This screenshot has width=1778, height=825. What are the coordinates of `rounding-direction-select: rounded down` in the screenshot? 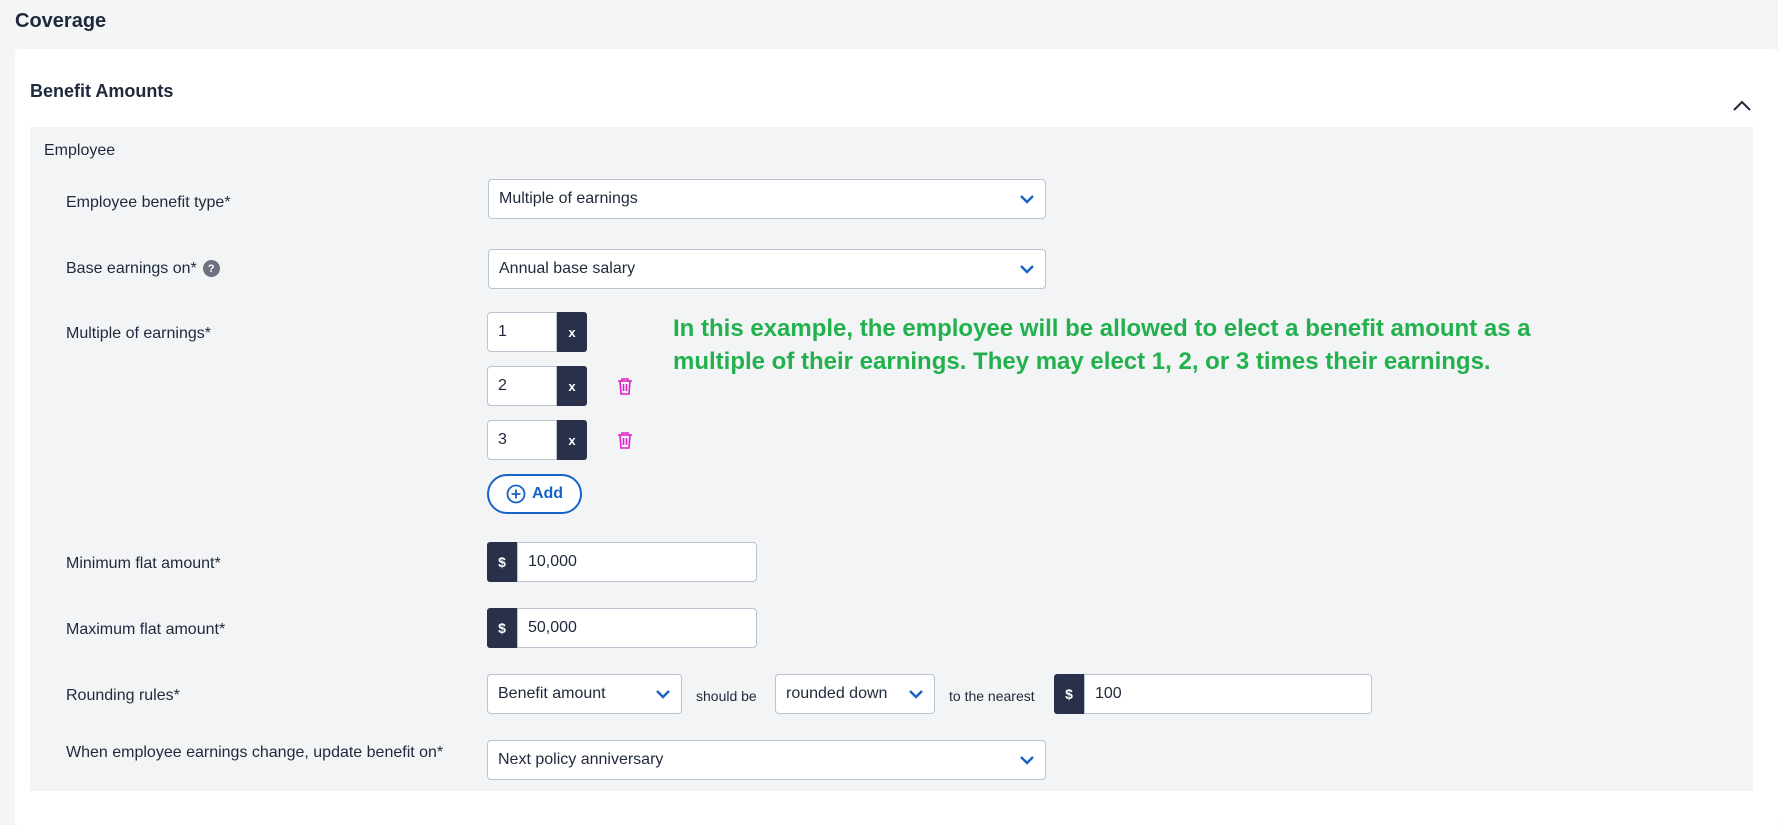 It's located at (855, 694).